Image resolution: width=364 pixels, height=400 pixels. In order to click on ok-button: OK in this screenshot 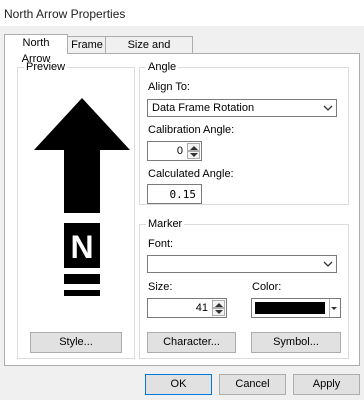, I will do `click(178, 384)`.